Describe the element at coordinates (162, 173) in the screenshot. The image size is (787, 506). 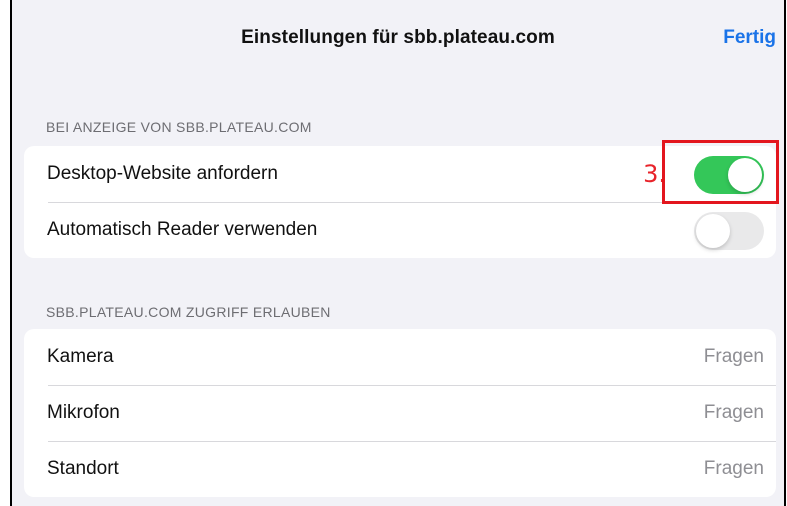
I see `request-desktop-website-label: Desktop-Website anfordern` at that location.